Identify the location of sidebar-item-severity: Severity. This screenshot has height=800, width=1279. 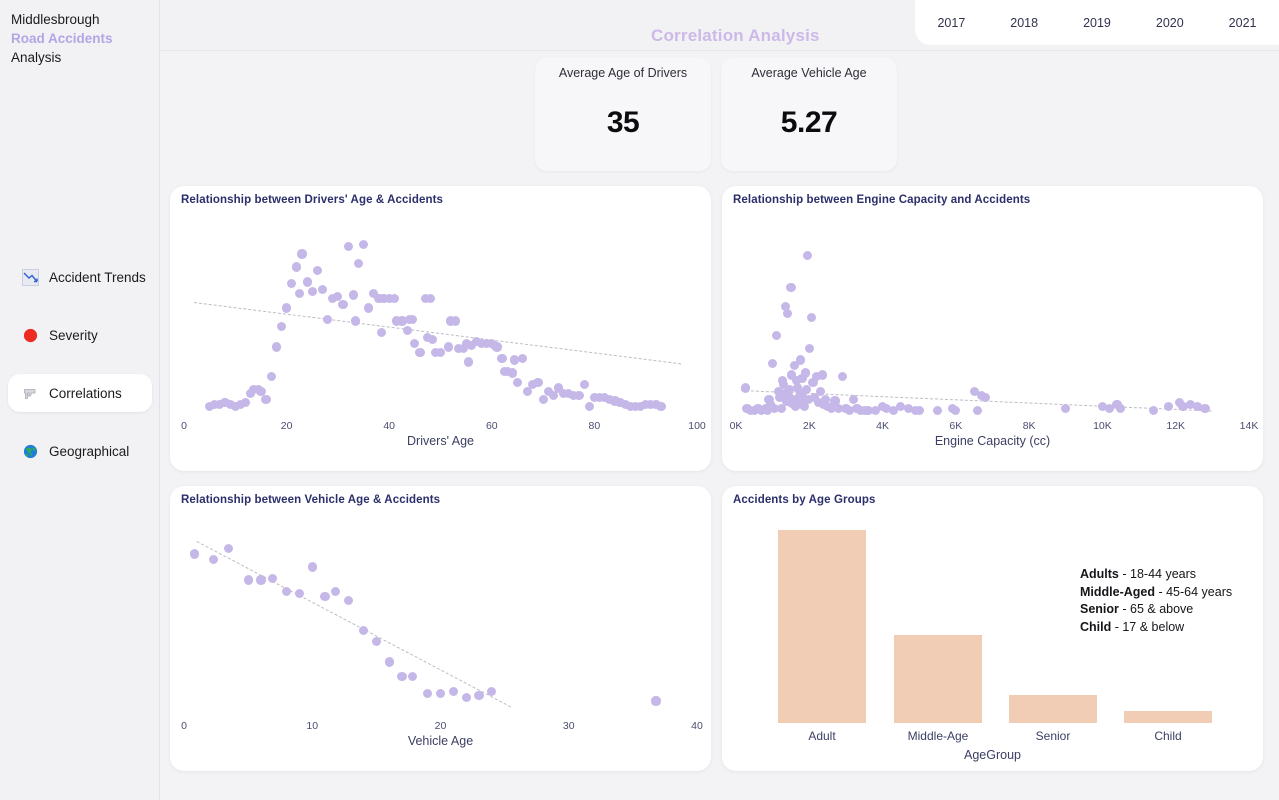
(80, 335).